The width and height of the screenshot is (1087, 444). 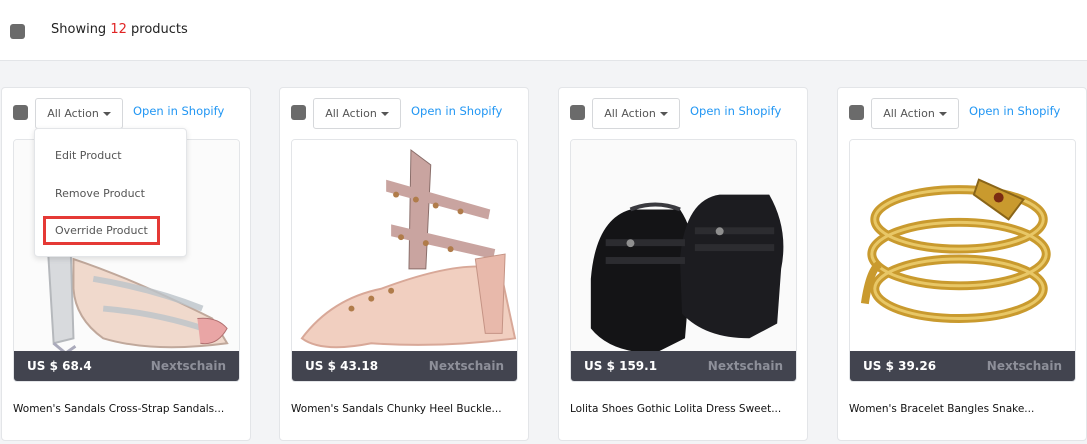 What do you see at coordinates (543, 30) in the screenshot?
I see `header-bar: Showing 12 products` at bounding box center [543, 30].